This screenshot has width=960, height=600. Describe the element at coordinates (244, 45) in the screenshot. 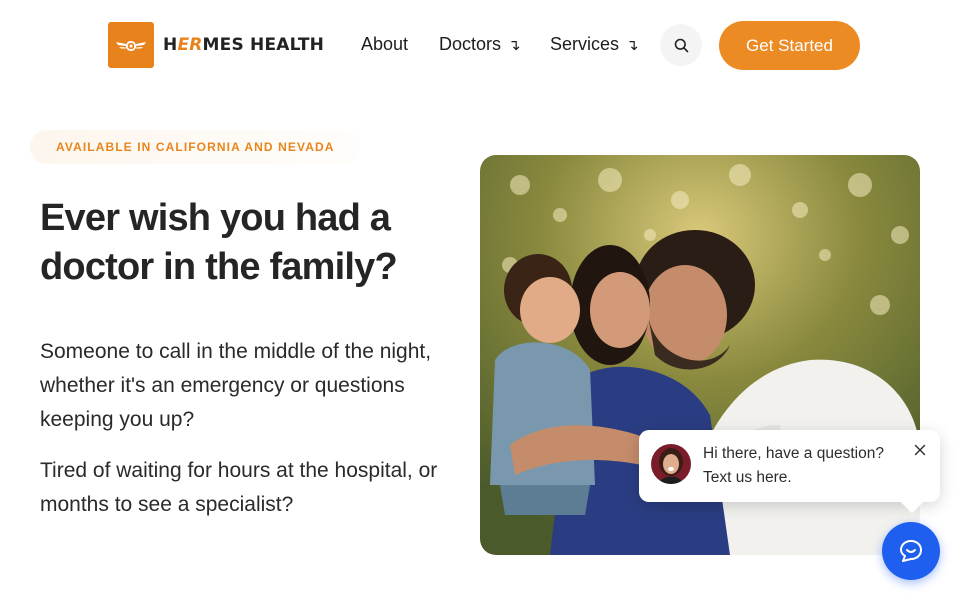

I see `brand-name: HERMES HEALTH` at that location.